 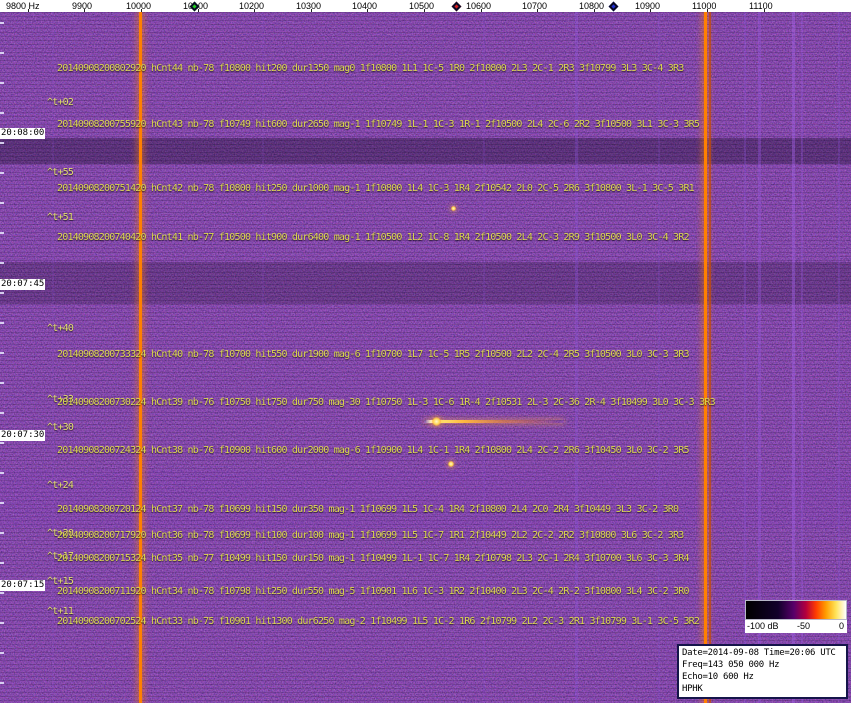 What do you see at coordinates (60, 172) in the screenshot?
I see `time-offset-marker: ^t+55` at bounding box center [60, 172].